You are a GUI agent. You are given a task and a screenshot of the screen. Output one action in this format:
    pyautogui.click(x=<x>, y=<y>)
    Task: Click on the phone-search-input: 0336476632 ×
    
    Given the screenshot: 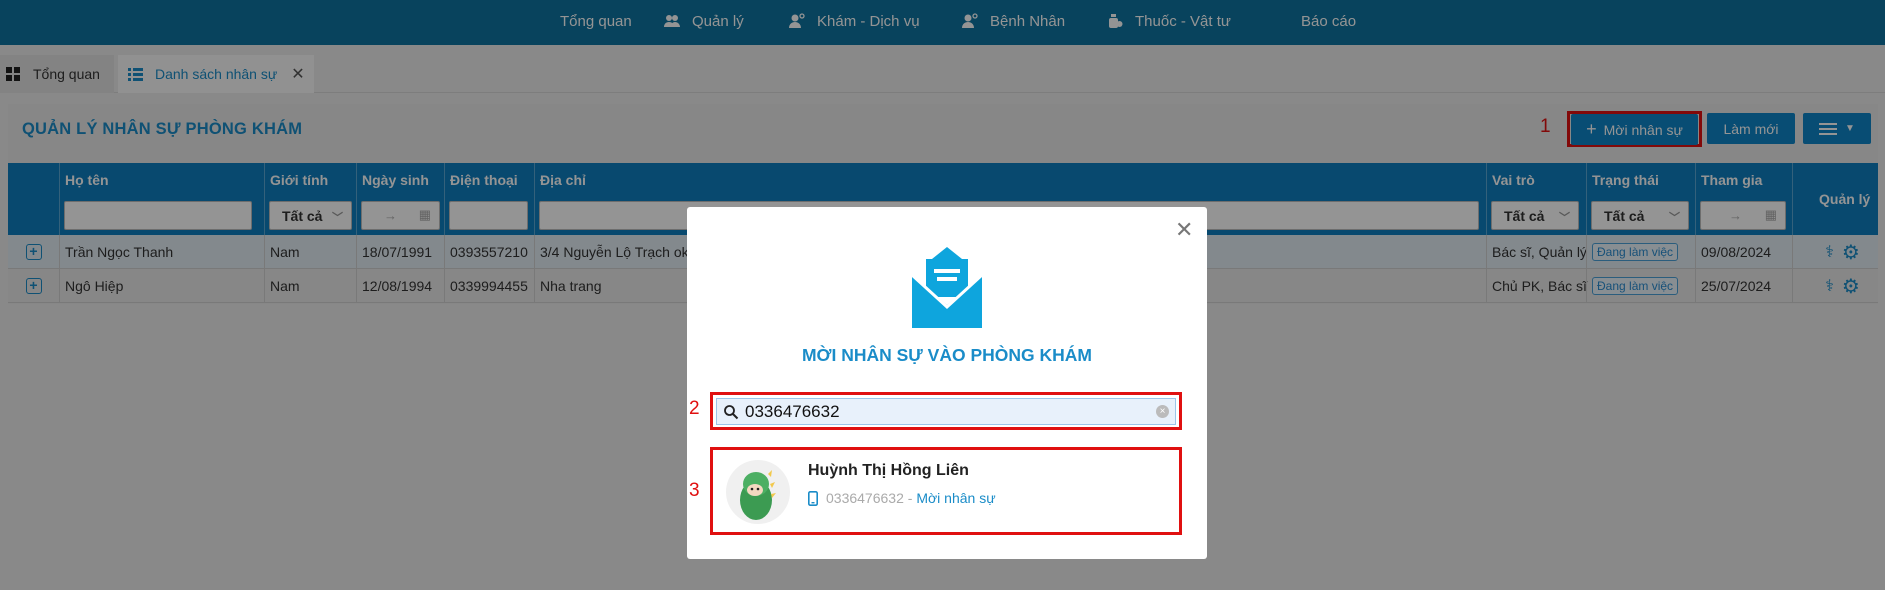 What is the action you would take?
    pyautogui.click(x=946, y=411)
    